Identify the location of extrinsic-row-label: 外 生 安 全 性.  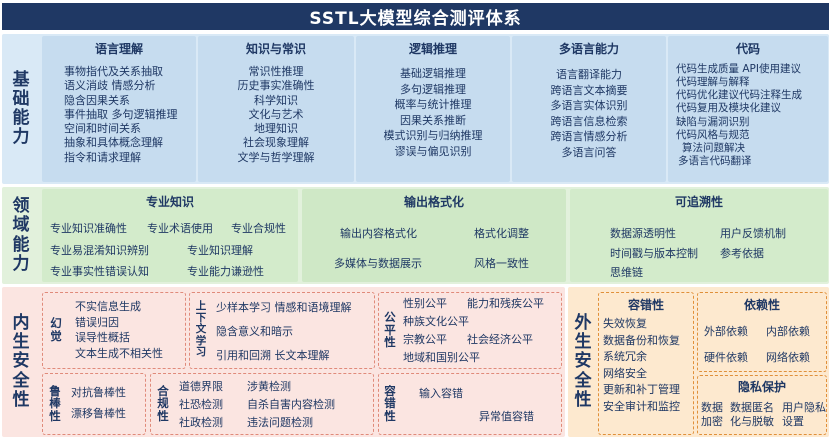
(583, 361).